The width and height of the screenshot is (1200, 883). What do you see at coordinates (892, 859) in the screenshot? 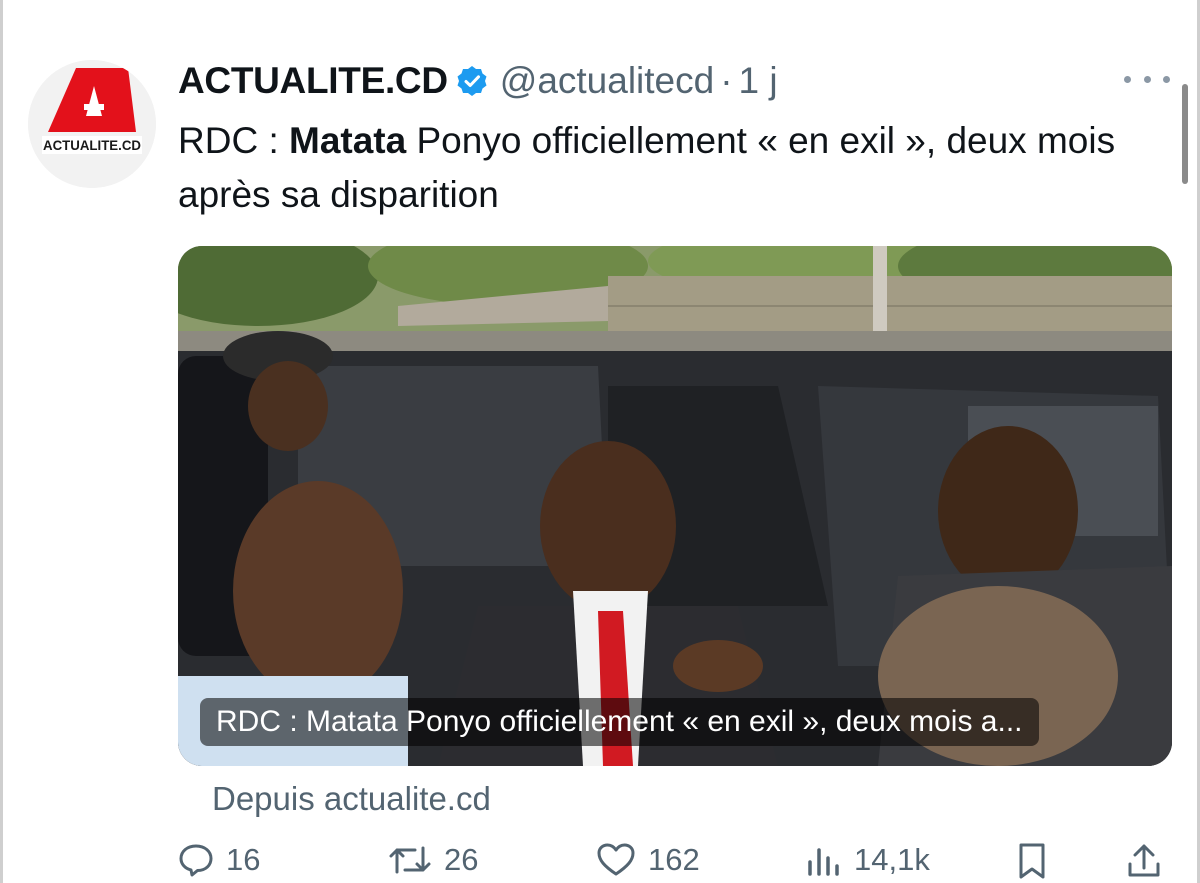
I see `views-count: 14,1k` at bounding box center [892, 859].